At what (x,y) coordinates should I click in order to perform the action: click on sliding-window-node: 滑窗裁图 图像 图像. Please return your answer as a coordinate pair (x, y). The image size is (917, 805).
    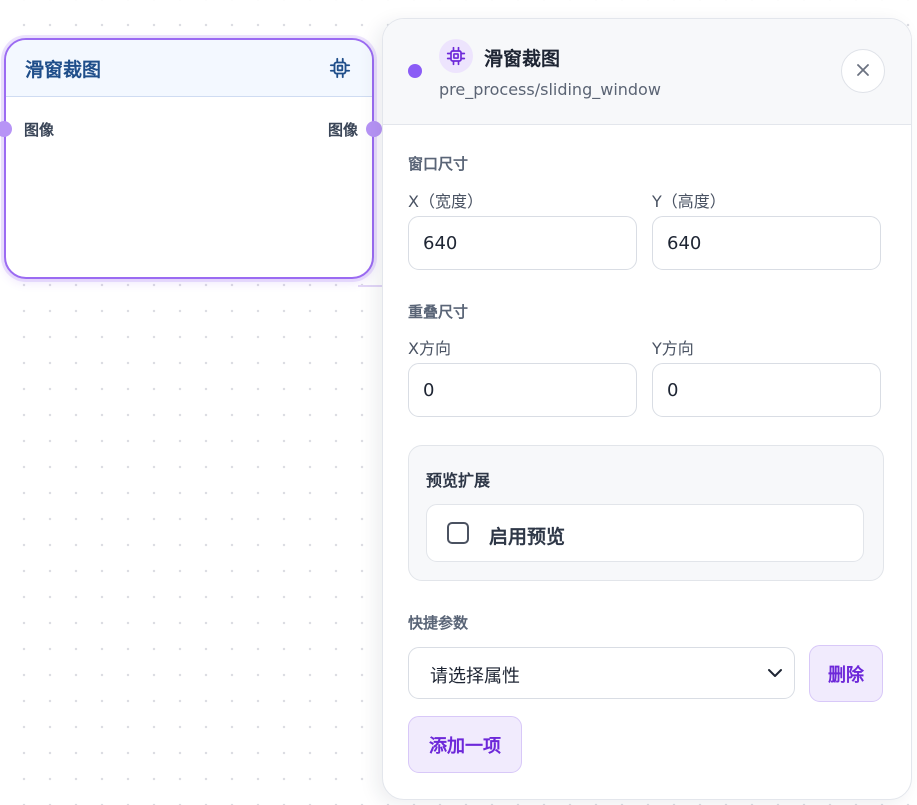
    Looking at the image, I should click on (191, 158).